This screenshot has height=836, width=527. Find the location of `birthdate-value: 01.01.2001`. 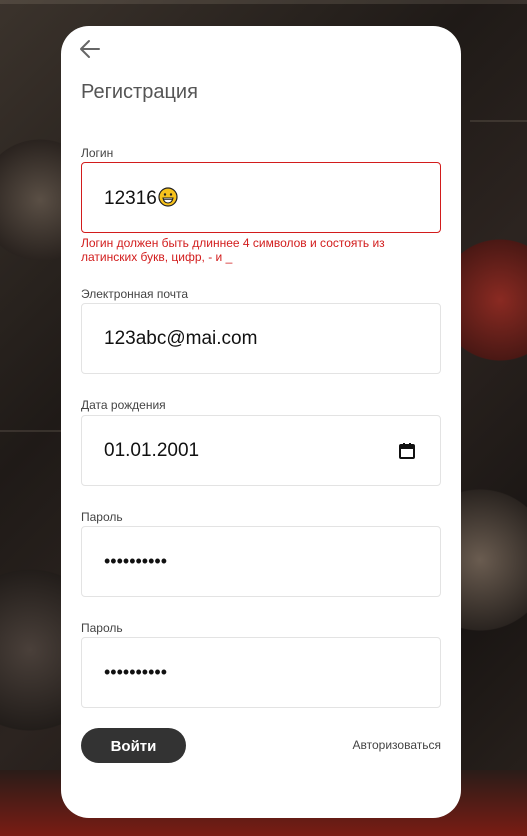

birthdate-value: 01.01.2001 is located at coordinates (152, 450).